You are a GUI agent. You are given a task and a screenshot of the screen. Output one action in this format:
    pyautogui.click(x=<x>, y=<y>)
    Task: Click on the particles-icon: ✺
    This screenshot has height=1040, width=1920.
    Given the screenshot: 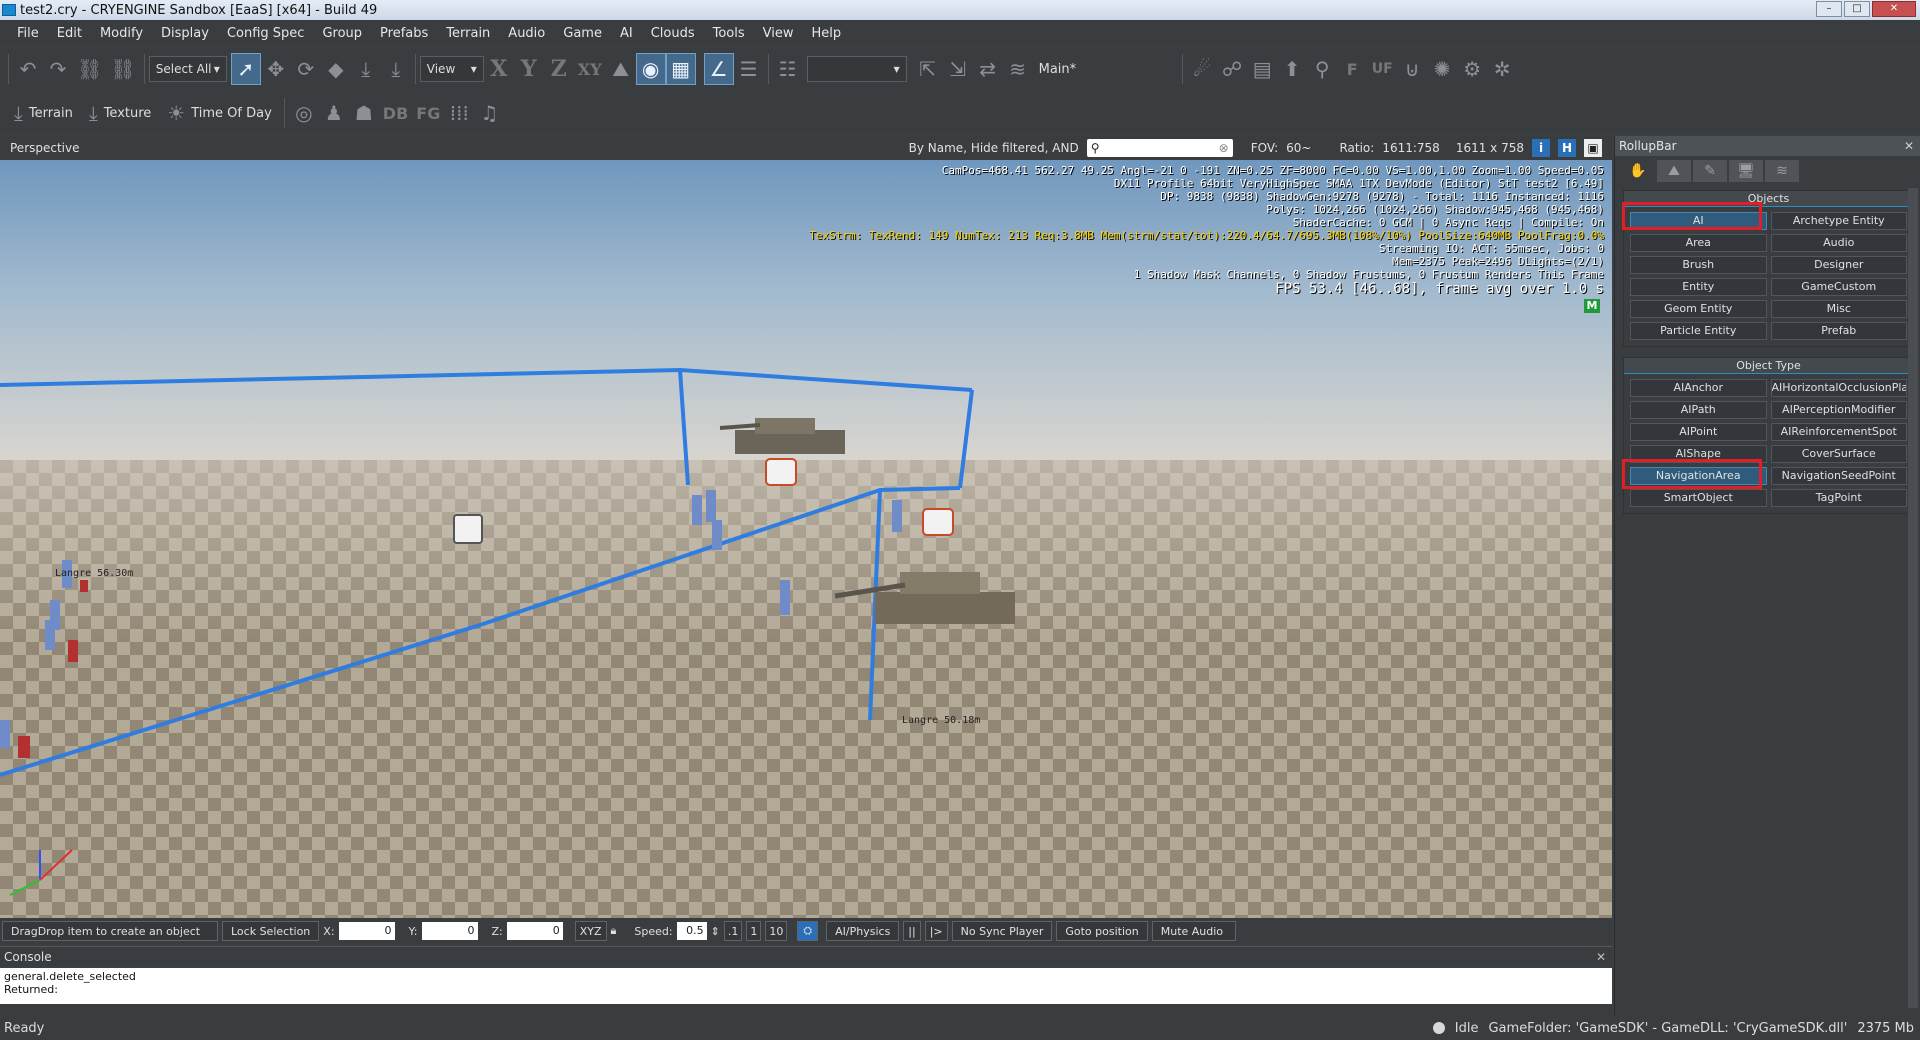 What is the action you would take?
    pyautogui.click(x=1442, y=69)
    